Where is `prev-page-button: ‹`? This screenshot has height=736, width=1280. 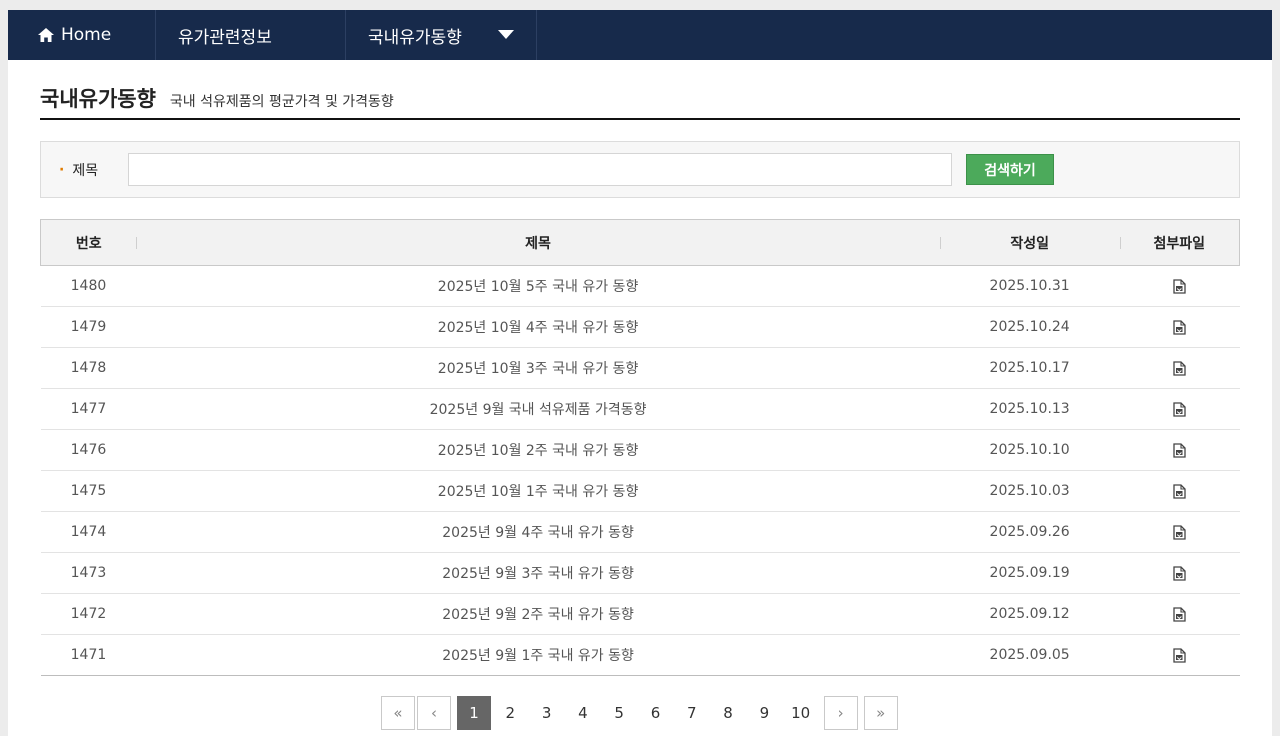 prev-page-button: ‹ is located at coordinates (434, 713).